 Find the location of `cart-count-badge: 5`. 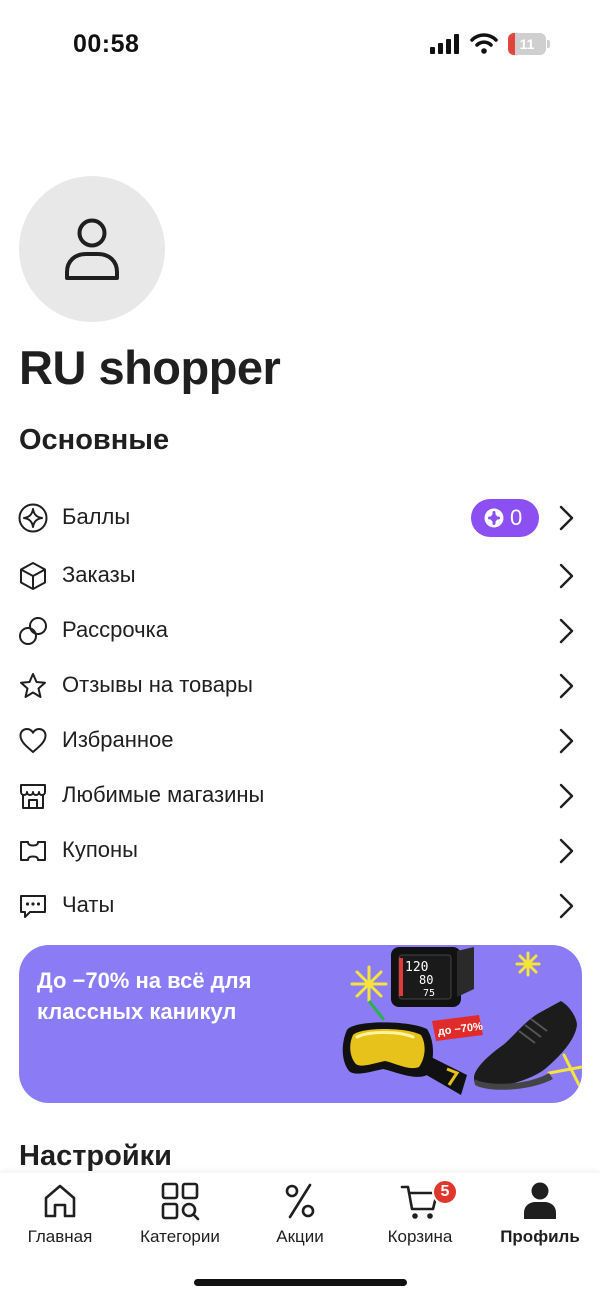

cart-count-badge: 5 is located at coordinates (445, 1192).